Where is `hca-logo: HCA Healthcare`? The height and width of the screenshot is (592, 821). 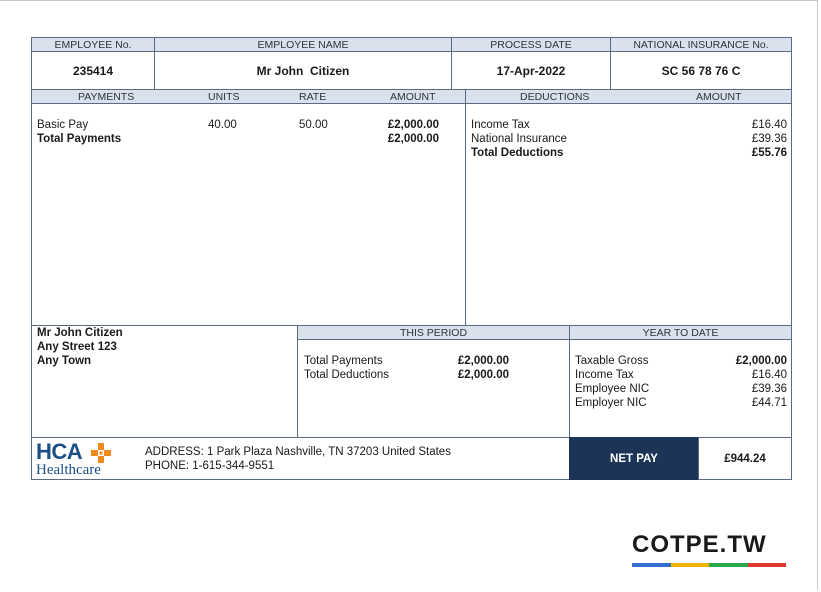 hca-logo: HCA Healthcare is located at coordinates (86, 459).